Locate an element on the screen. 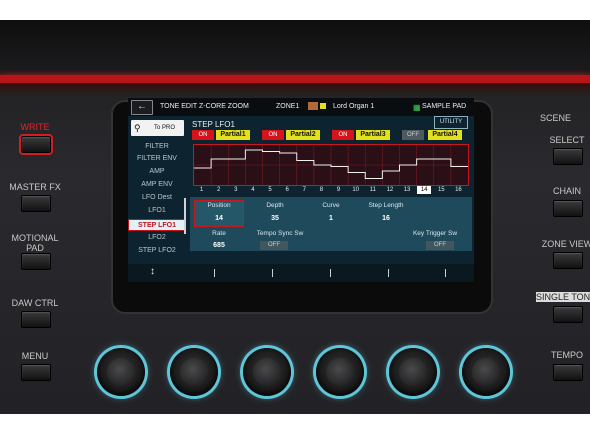 This screenshot has width=590, height=434. partial4-tab: Partial4 is located at coordinates (445, 135).